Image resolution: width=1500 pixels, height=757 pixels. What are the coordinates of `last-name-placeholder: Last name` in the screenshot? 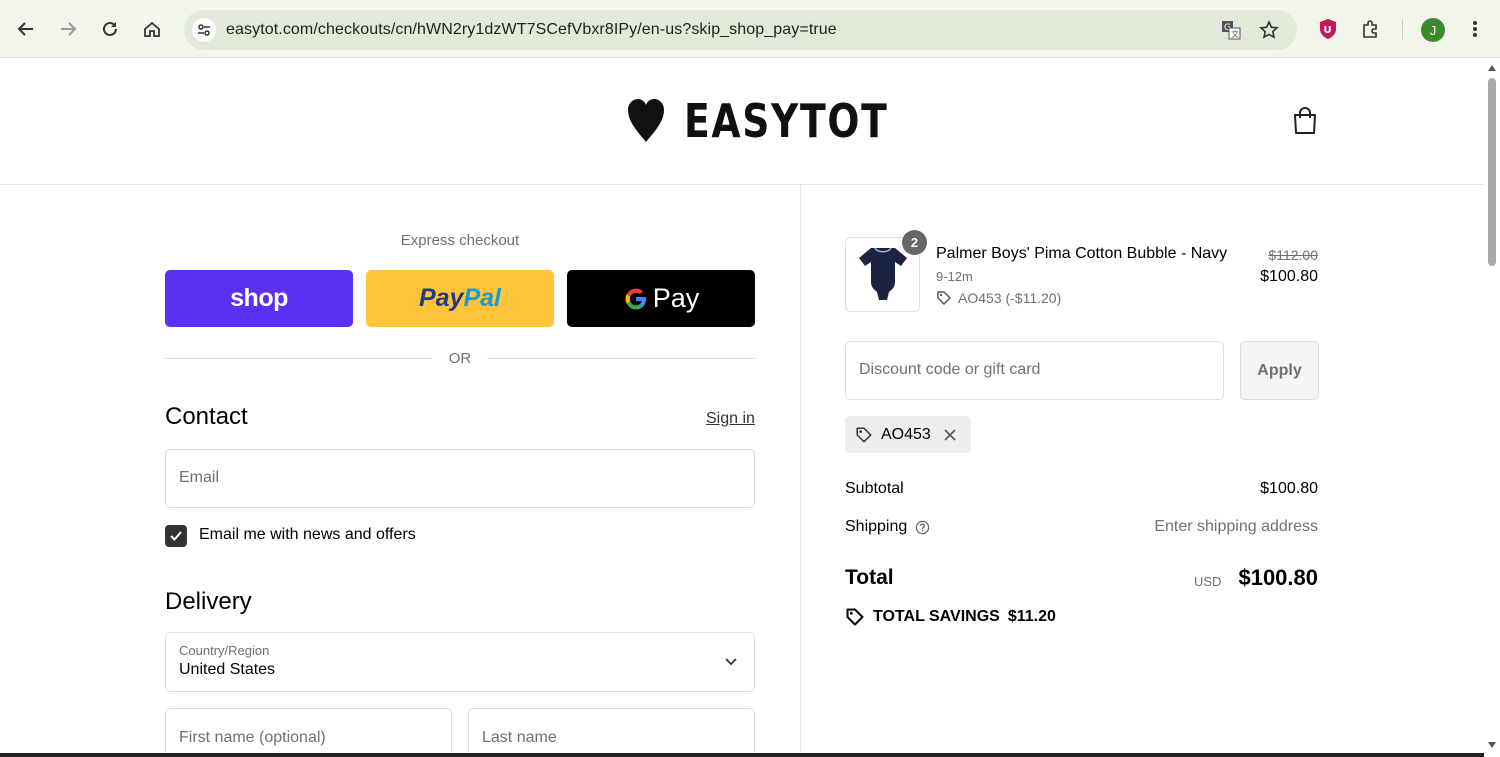 It's located at (519, 737).